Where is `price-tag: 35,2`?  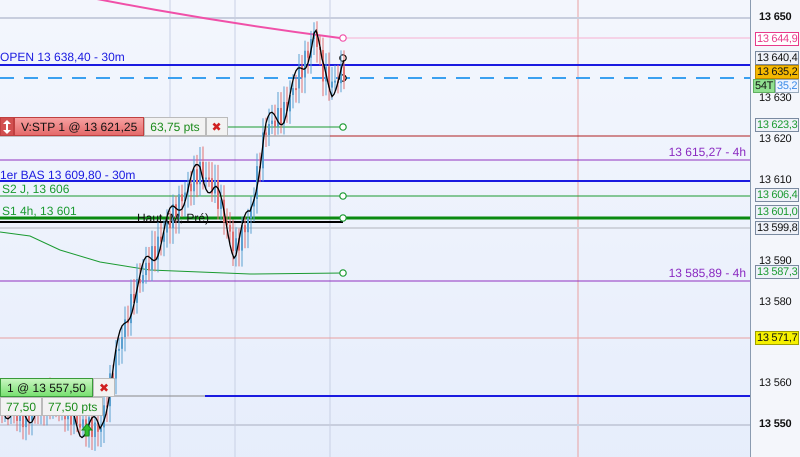
price-tag: 35,2 is located at coordinates (787, 86).